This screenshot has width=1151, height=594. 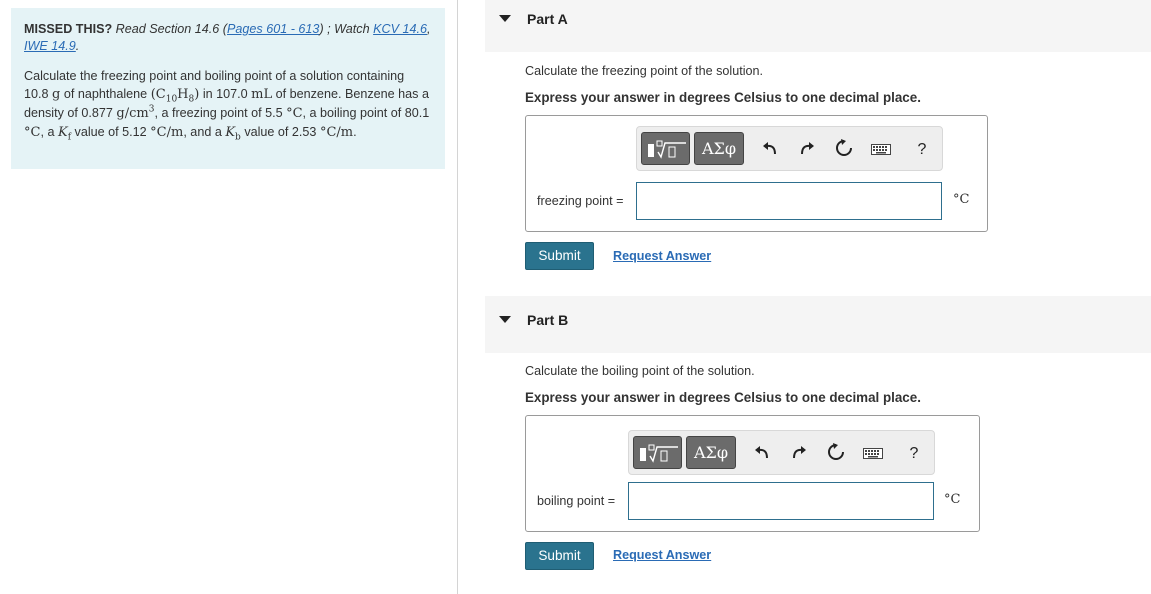 I want to click on part-b-submit-button: Submit, so click(x=559, y=556).